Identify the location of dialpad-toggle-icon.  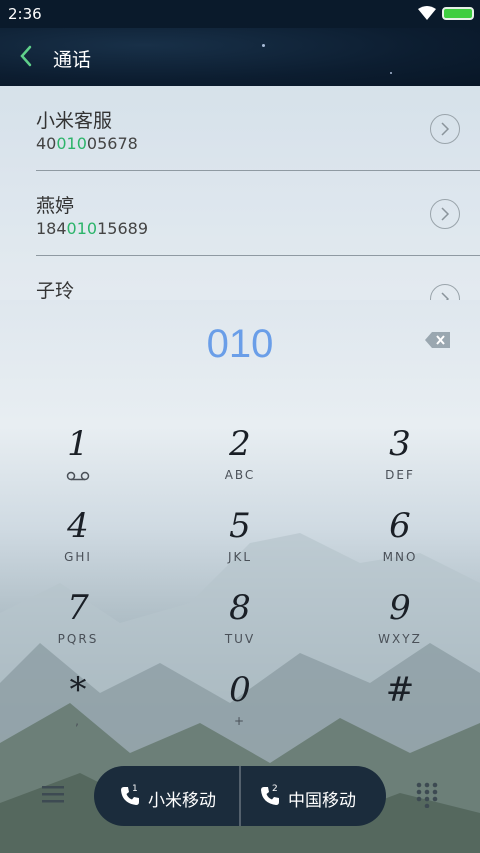
(427, 795).